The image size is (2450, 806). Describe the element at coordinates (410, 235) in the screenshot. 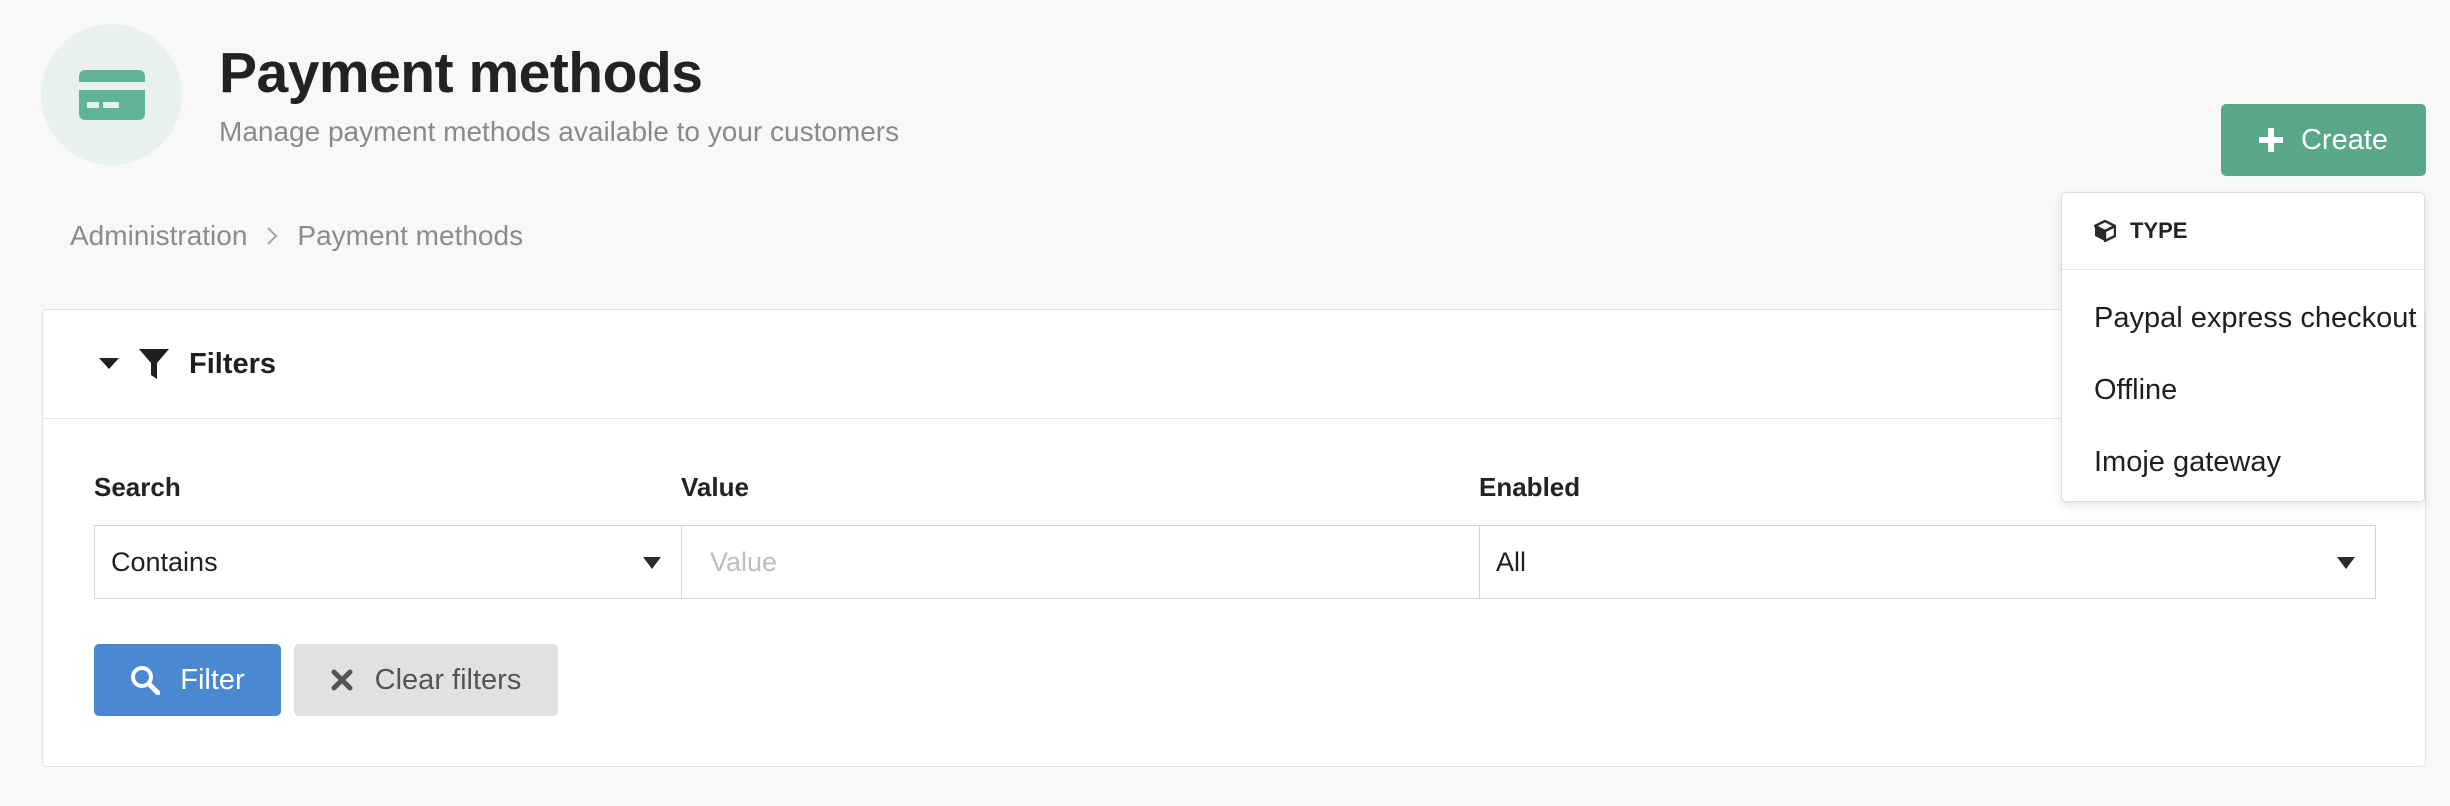

I see `breadcrumb-item-payment-methods: Payment methods` at that location.